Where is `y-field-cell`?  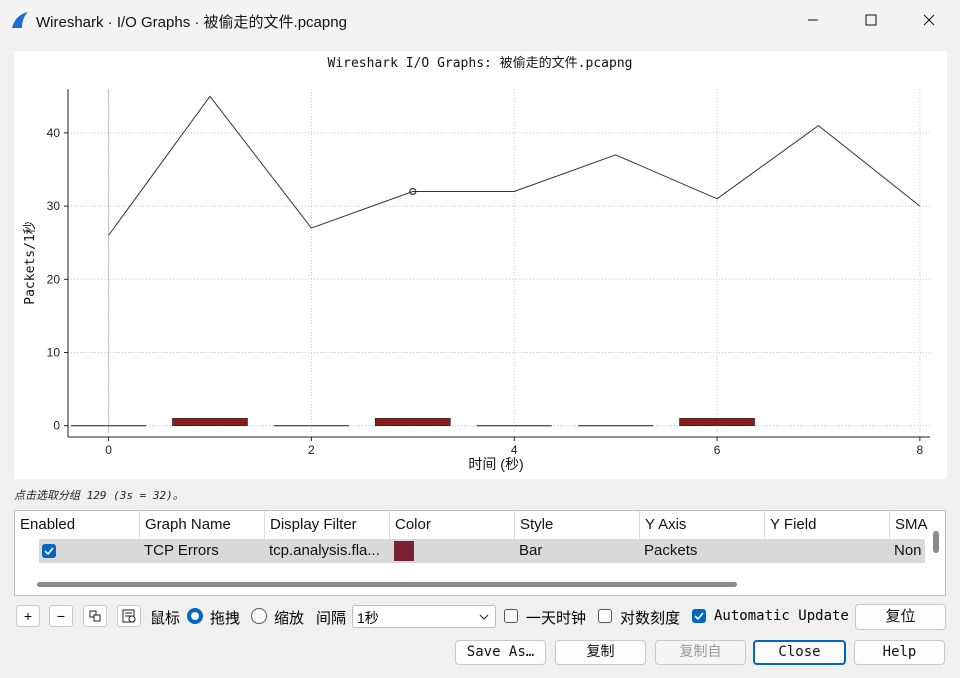
y-field-cell is located at coordinates (827, 551).